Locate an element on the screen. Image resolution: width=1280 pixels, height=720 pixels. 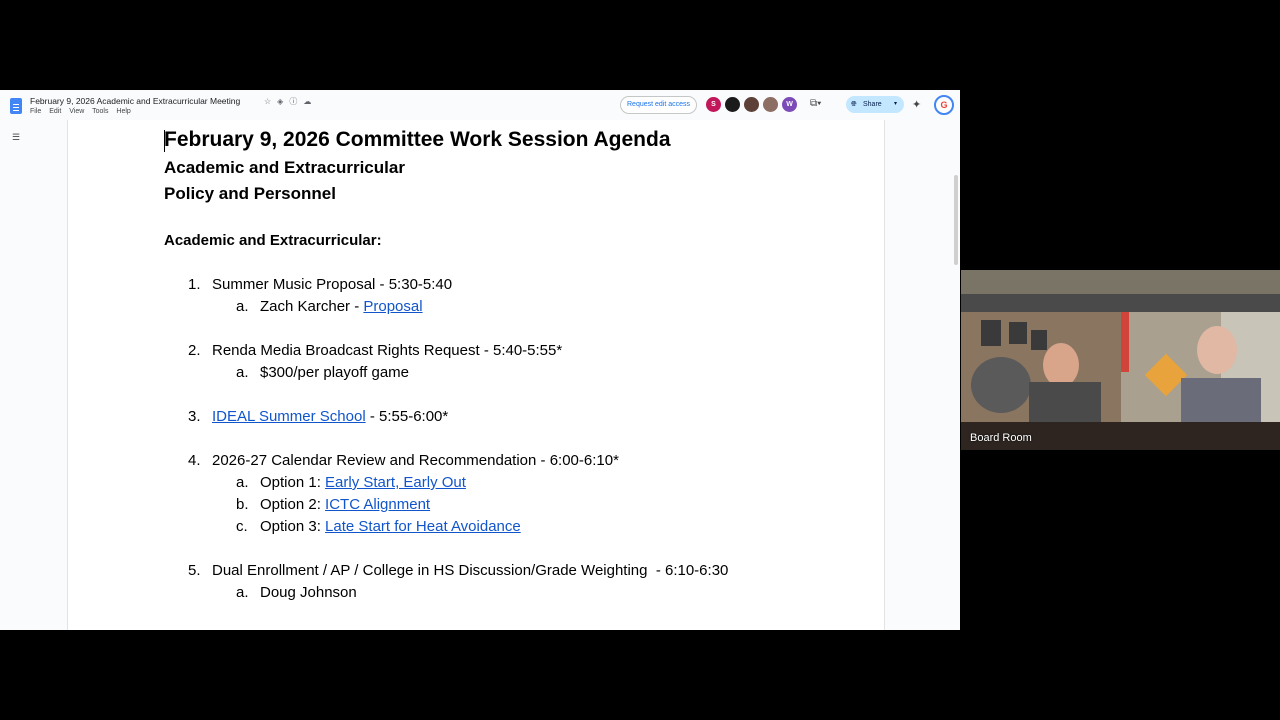
option-2-link: ICTC Alignment is located at coordinates (377, 504).